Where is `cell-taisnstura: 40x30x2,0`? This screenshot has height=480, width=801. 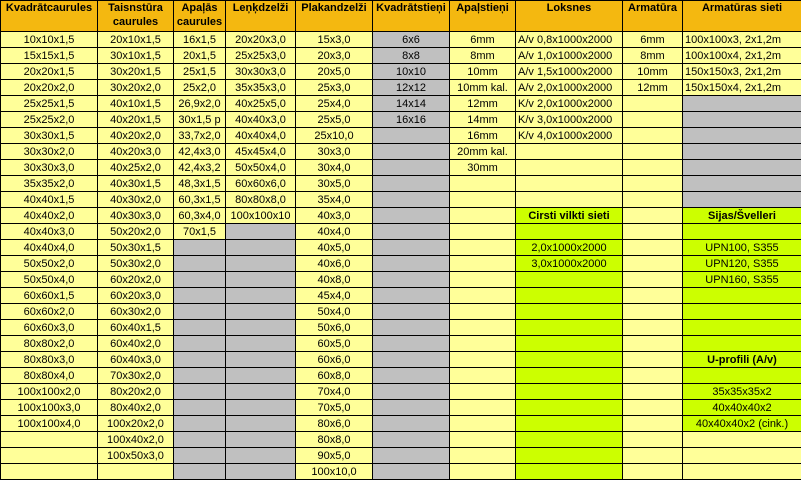 cell-taisnstura: 40x30x2,0 is located at coordinates (135, 199).